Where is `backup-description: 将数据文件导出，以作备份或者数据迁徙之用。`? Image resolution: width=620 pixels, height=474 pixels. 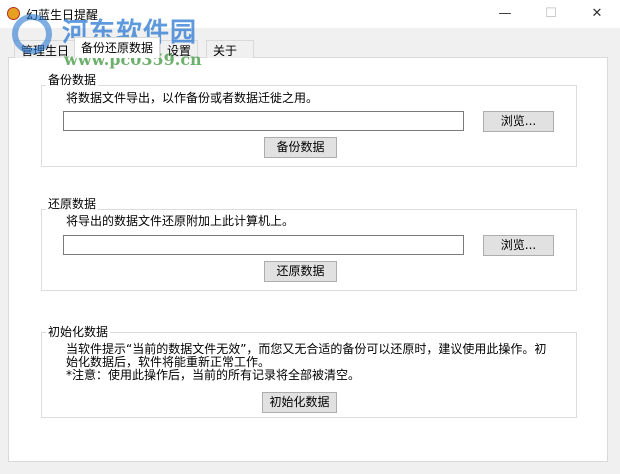
backup-description: 将数据文件导出，以作备份或者数据迁徙之用。 is located at coordinates (192, 98).